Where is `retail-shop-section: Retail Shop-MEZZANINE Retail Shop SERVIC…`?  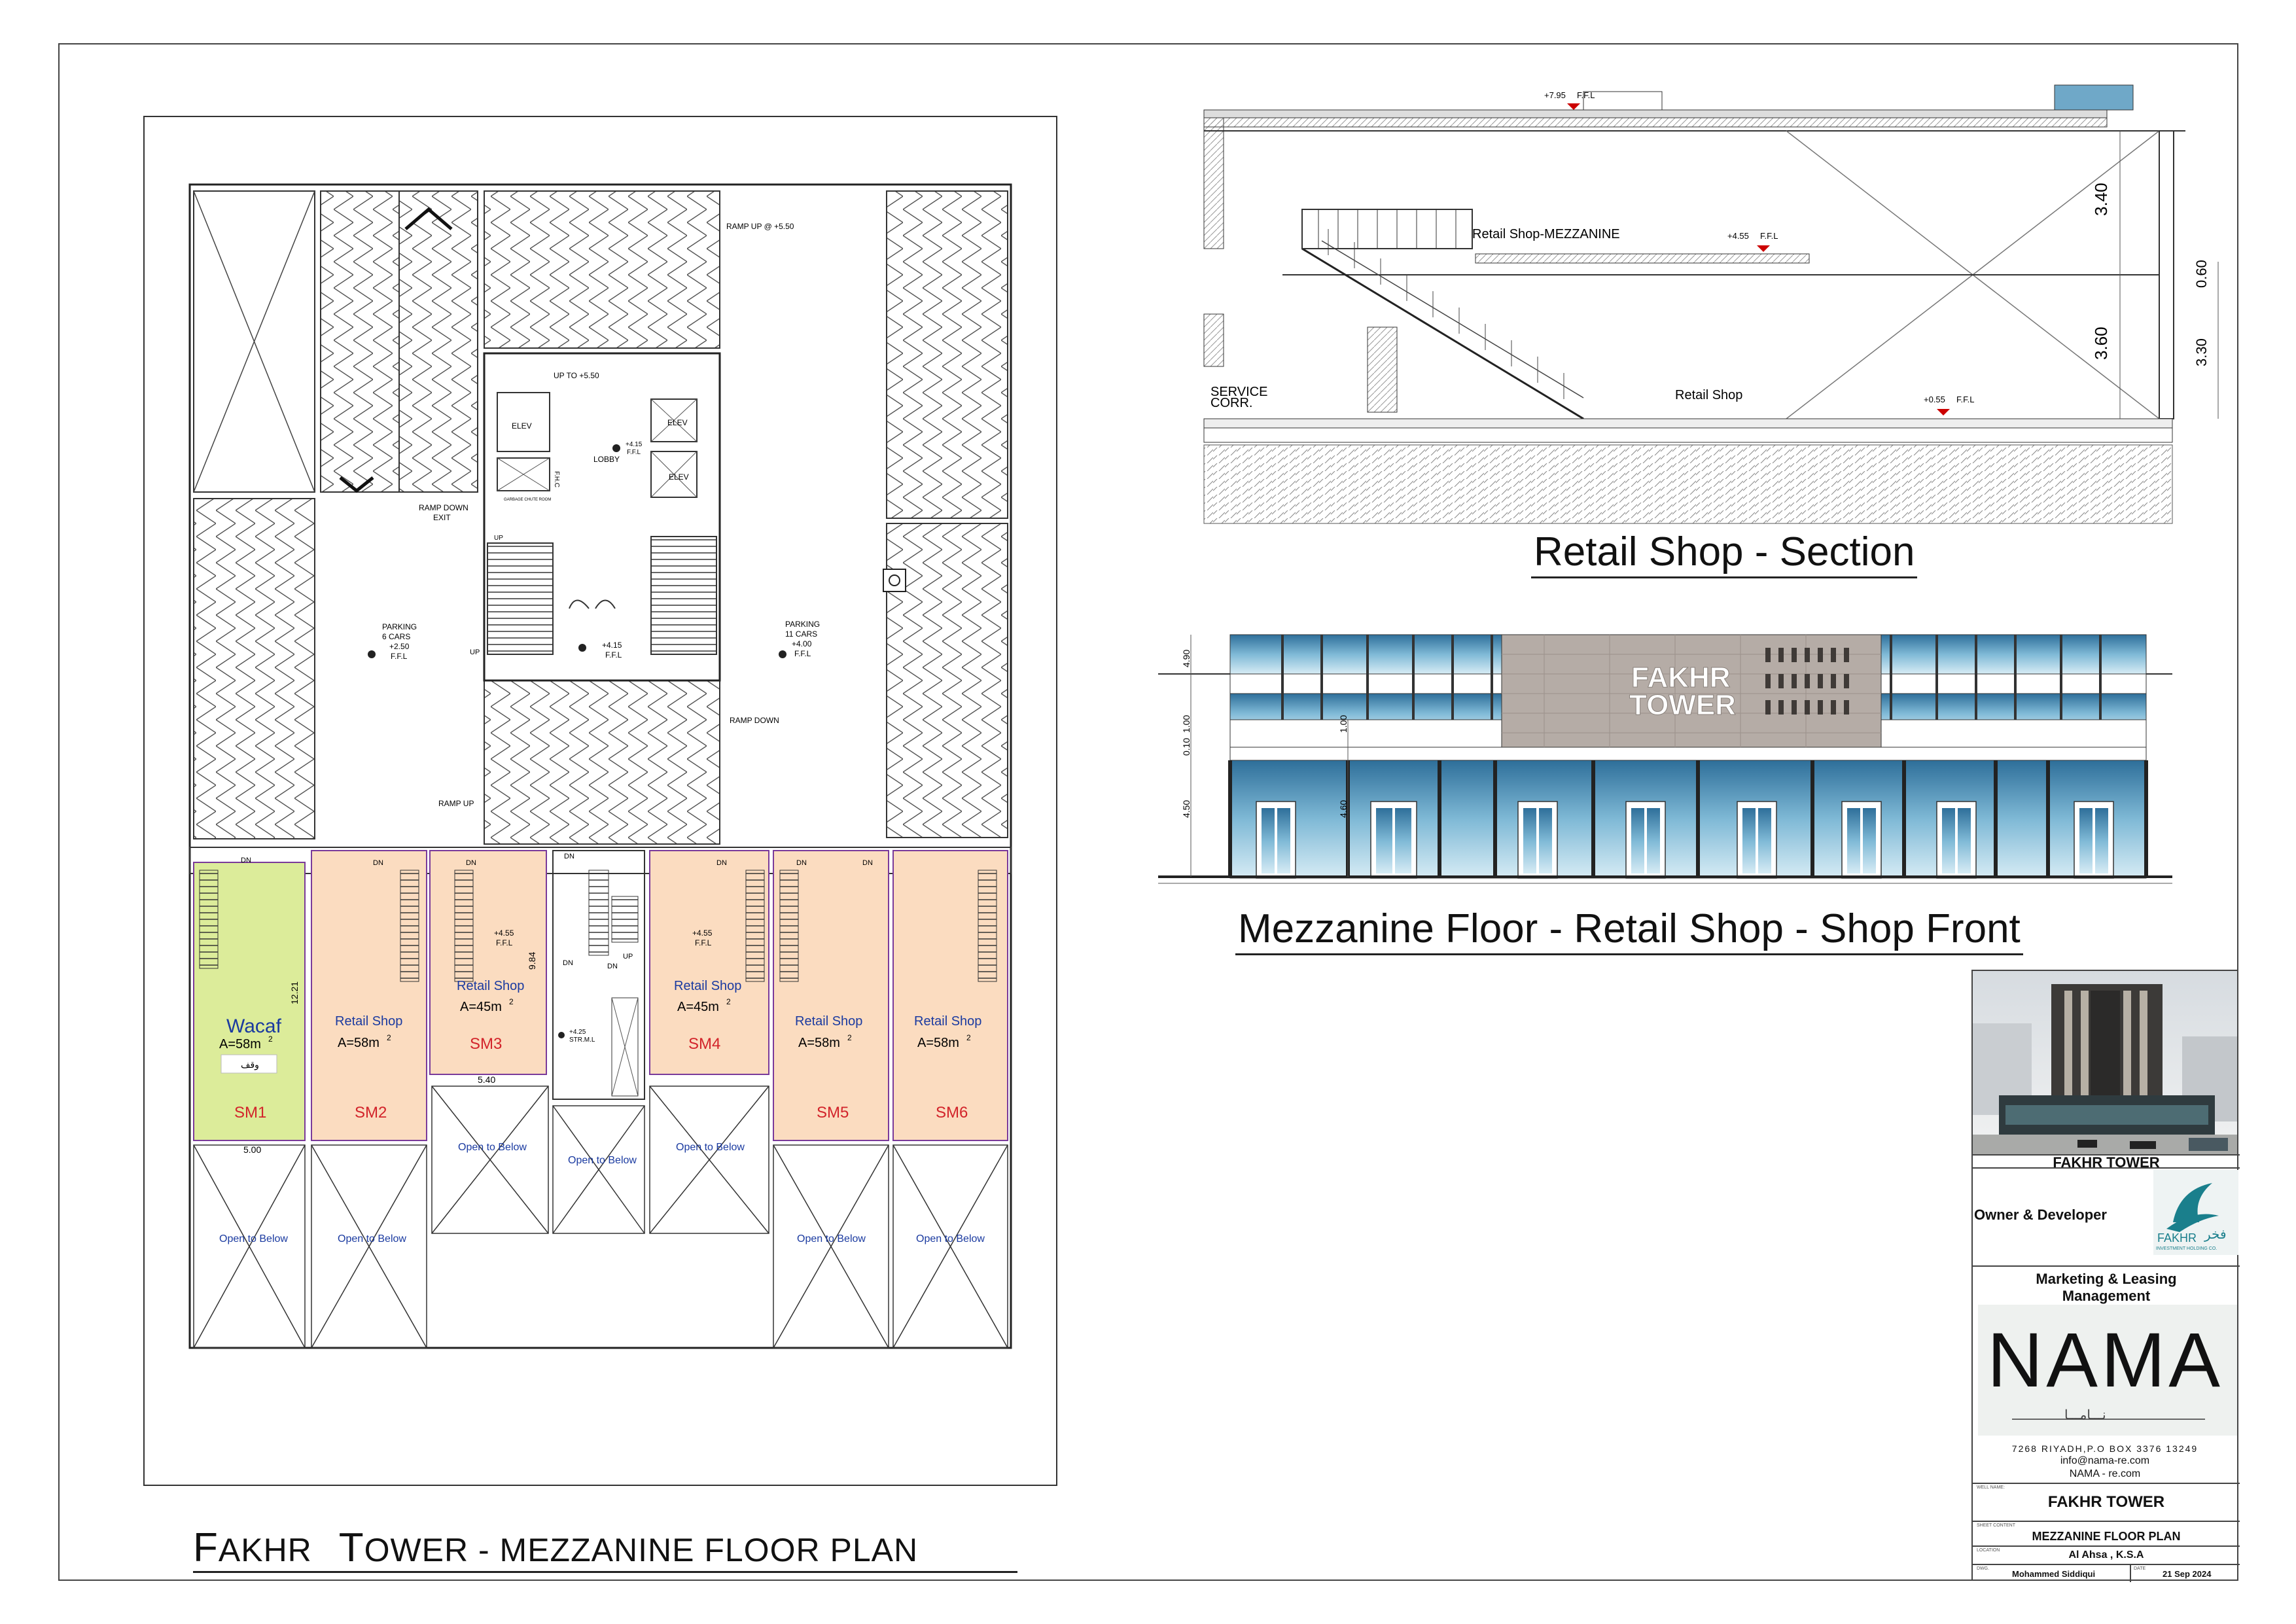
retail-shop-section: Retail Shop-MEZZANINE Retail Shop SERVIC… is located at coordinates (1711, 304).